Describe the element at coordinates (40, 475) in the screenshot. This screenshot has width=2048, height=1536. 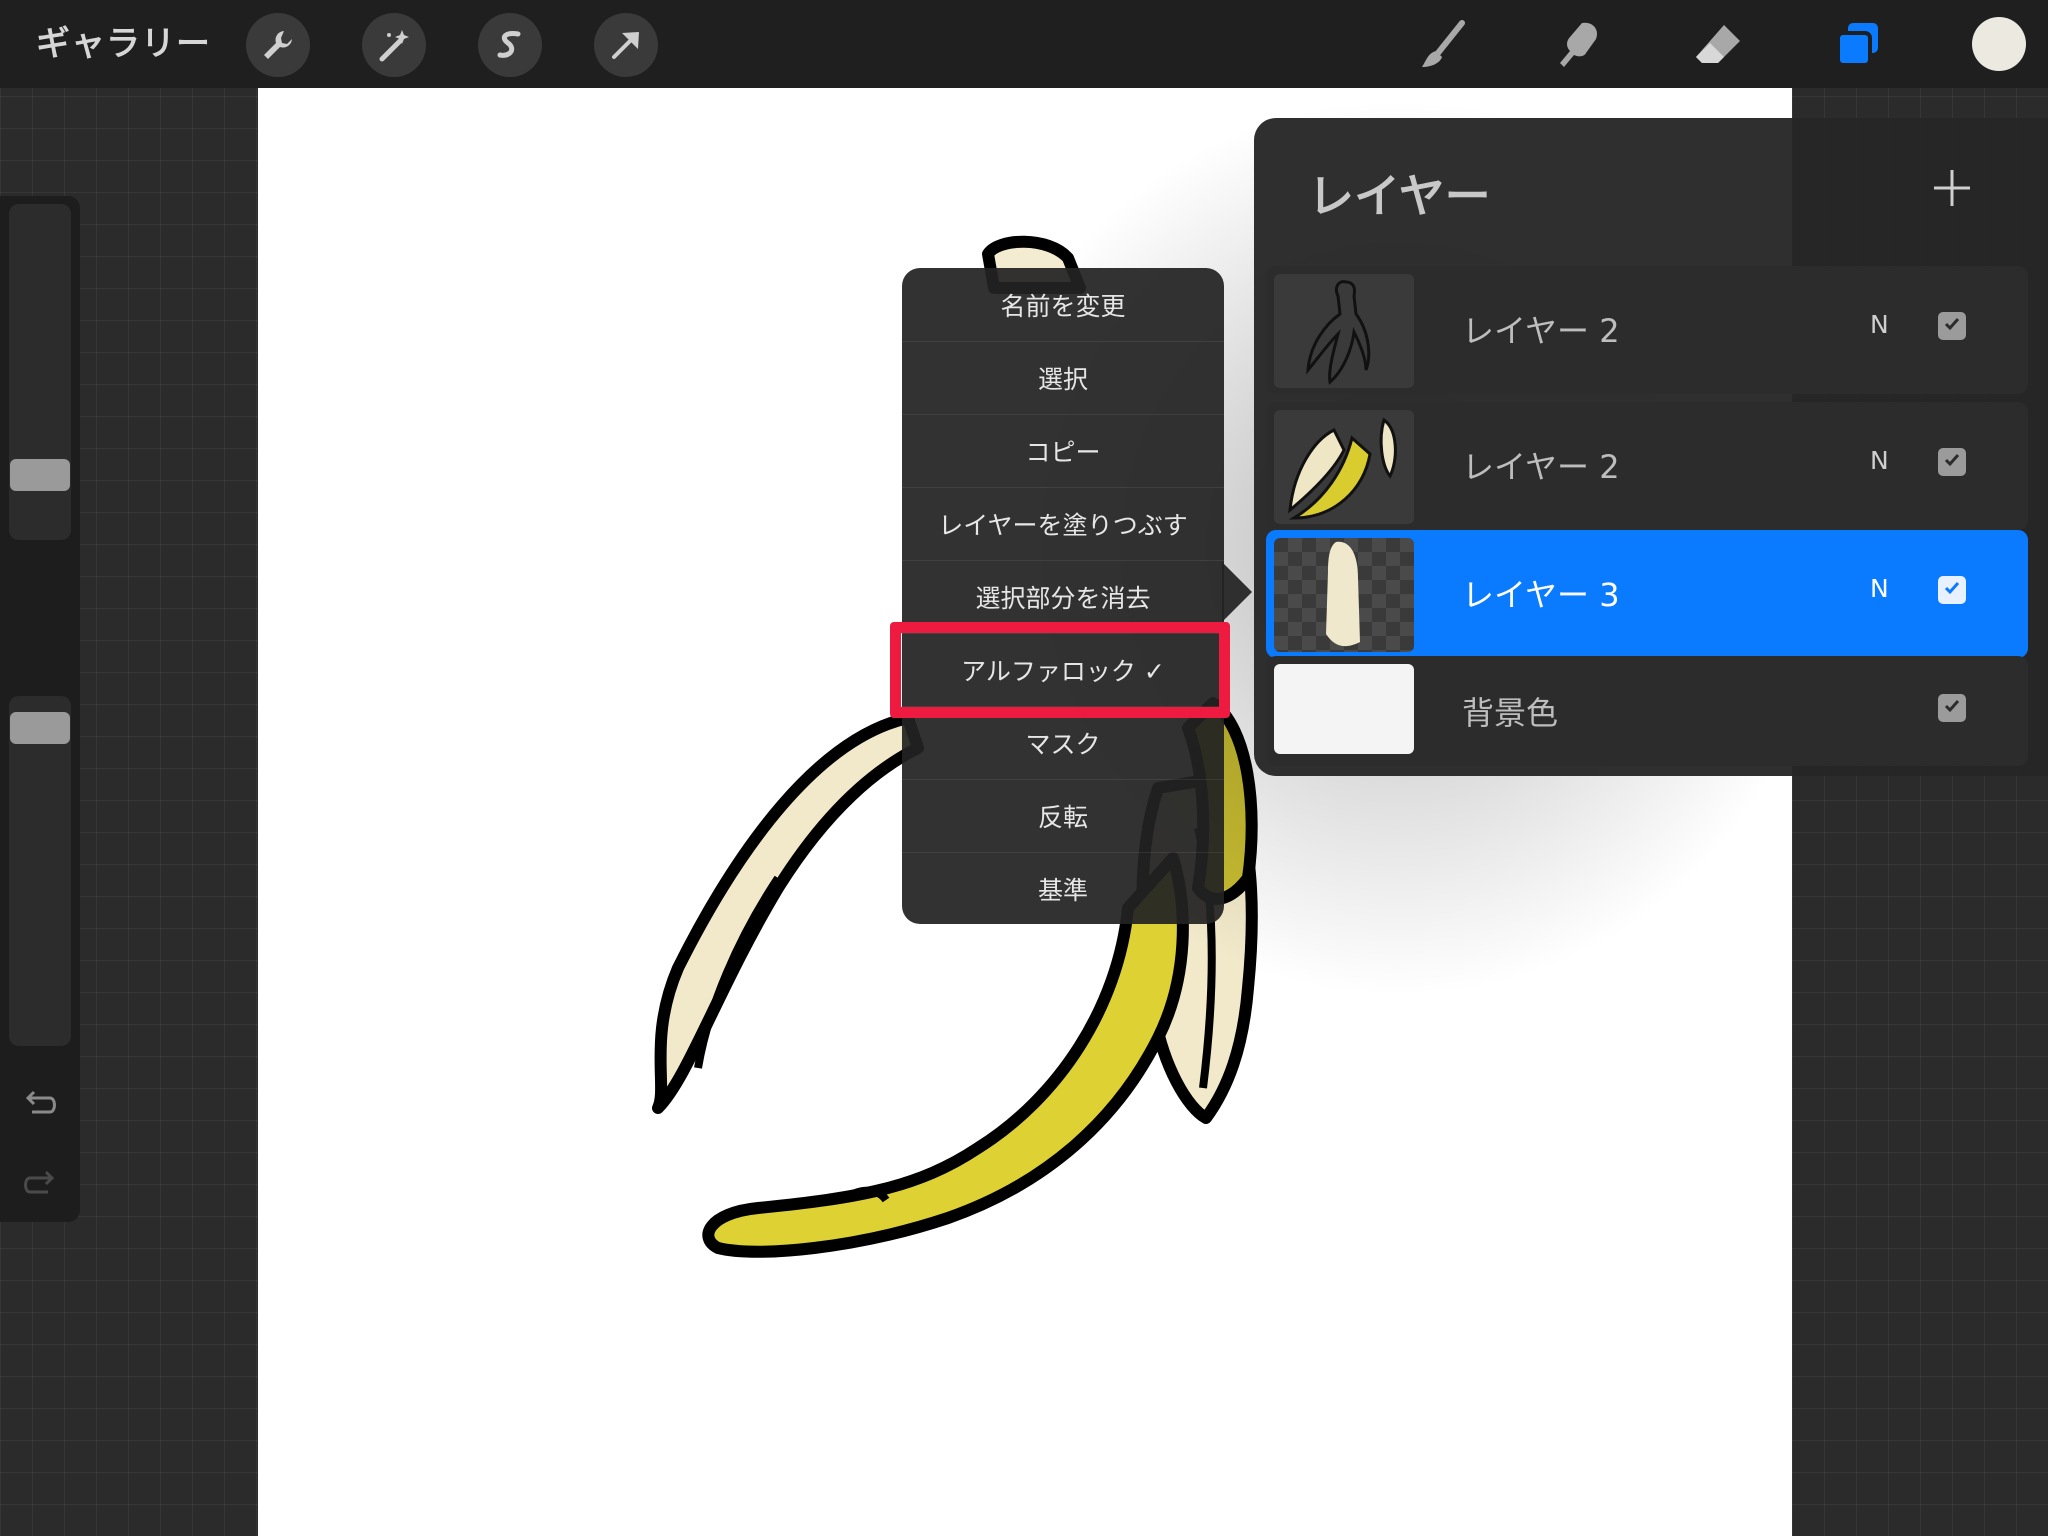
I see `brush-size-thumb` at that location.